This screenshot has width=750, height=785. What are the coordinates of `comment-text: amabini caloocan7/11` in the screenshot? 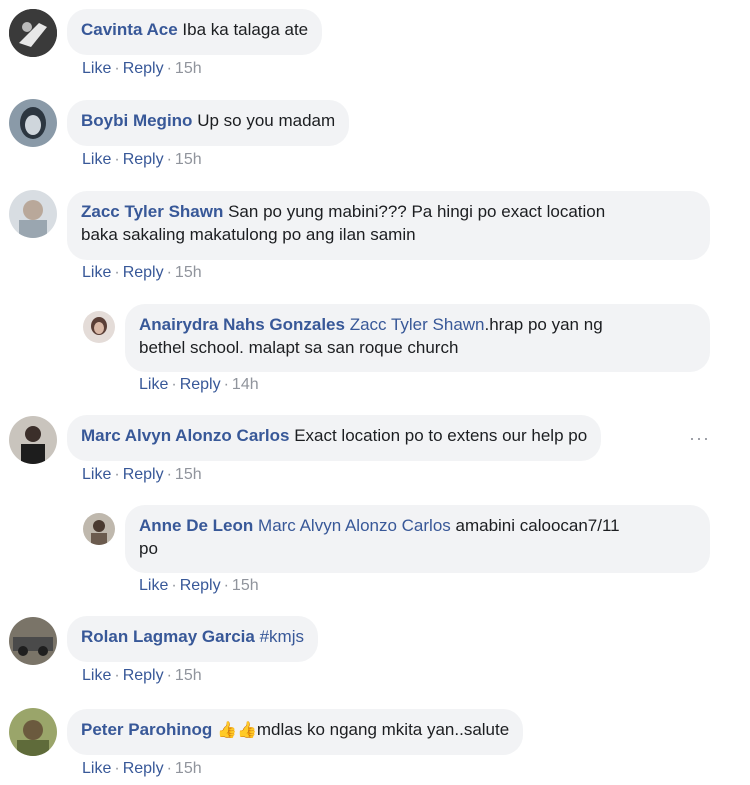 It's located at (535, 525).